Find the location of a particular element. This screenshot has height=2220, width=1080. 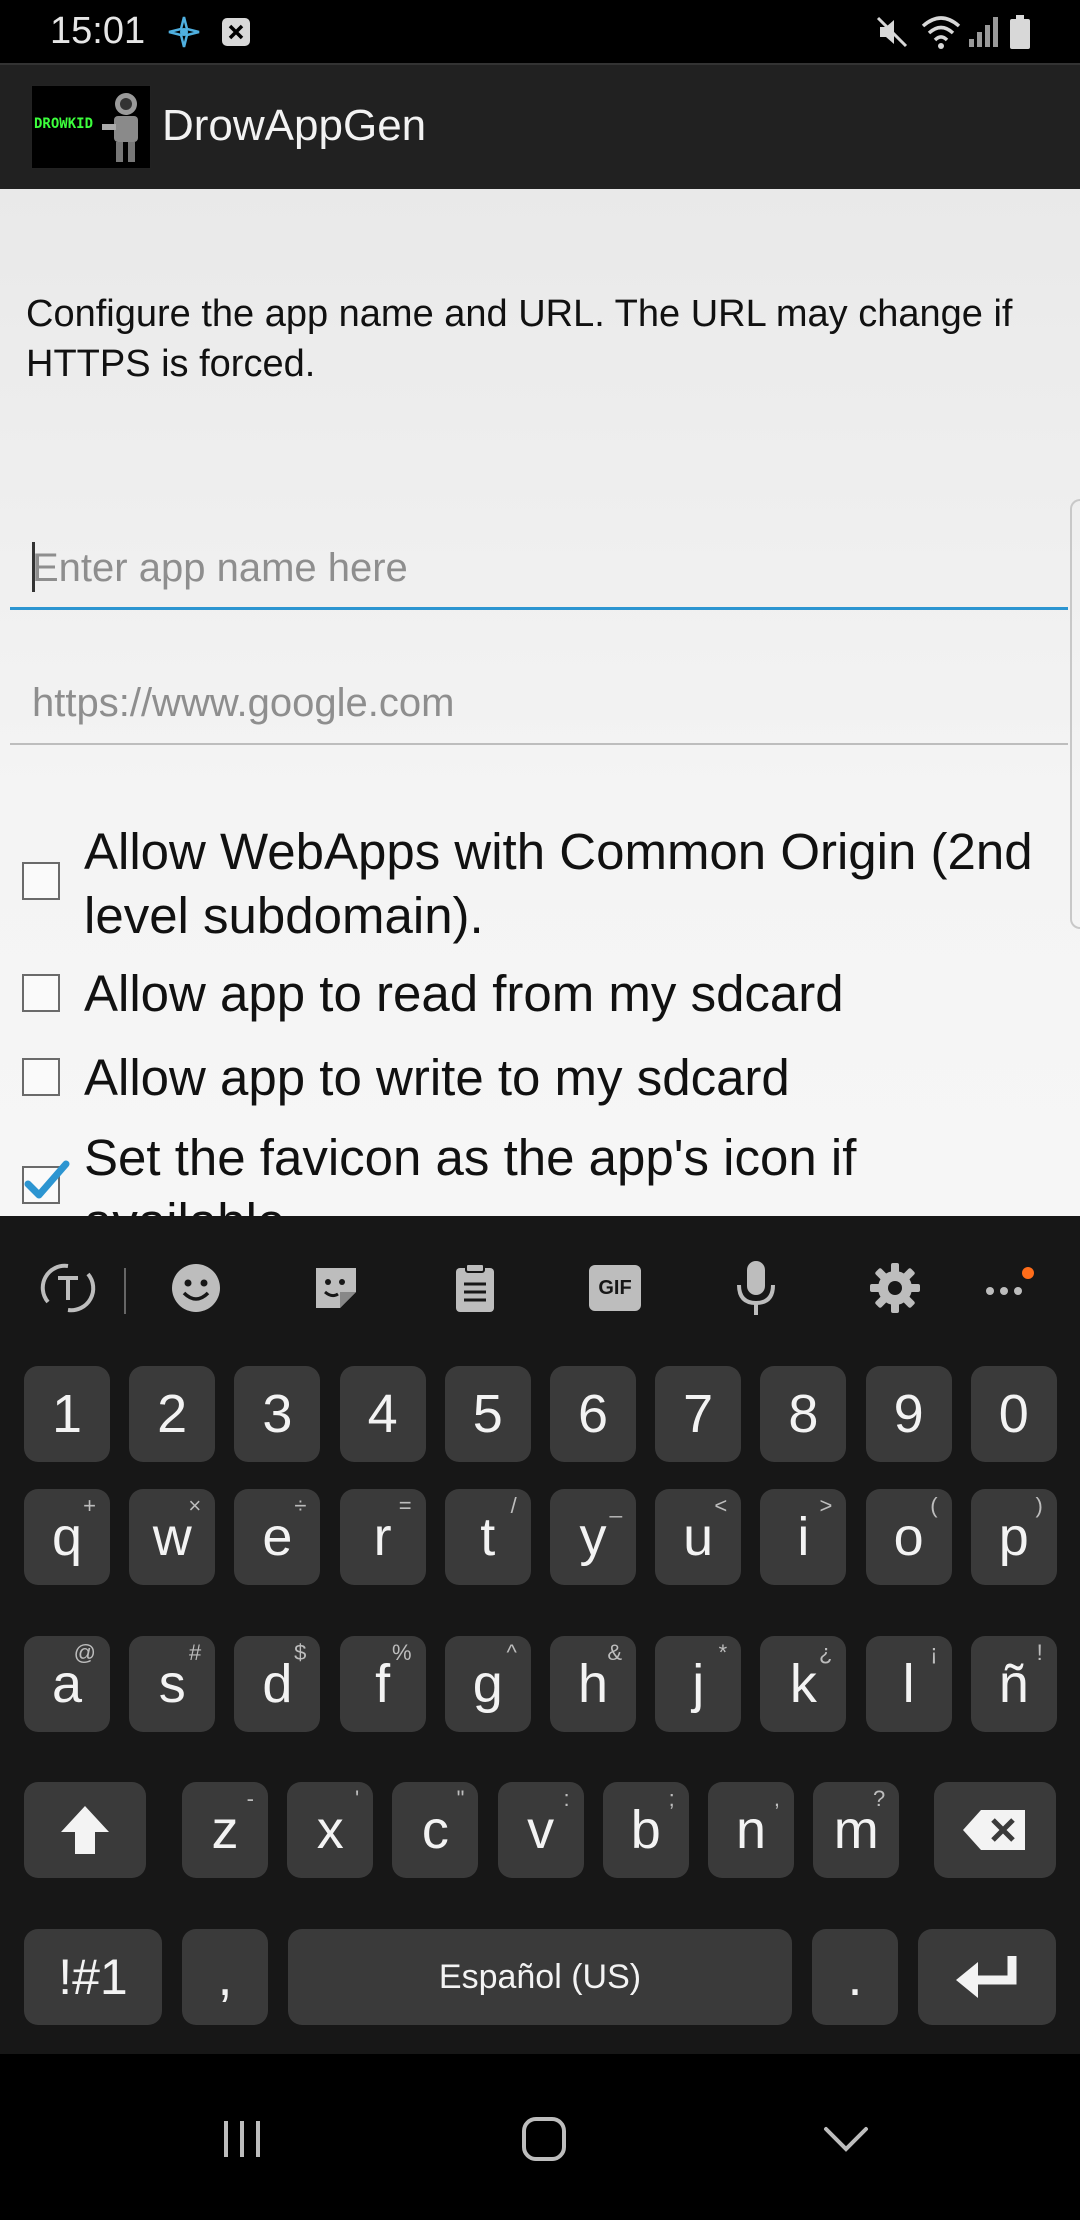

enter-icon is located at coordinates (986, 1977).